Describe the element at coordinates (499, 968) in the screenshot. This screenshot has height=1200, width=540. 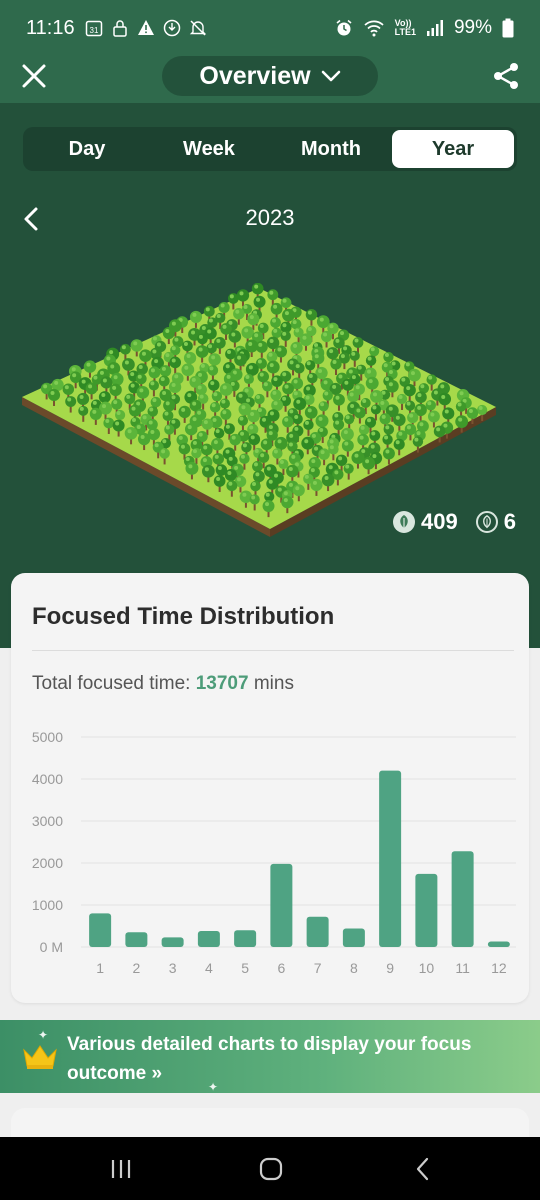
I see `x-tick-label: 12` at that location.